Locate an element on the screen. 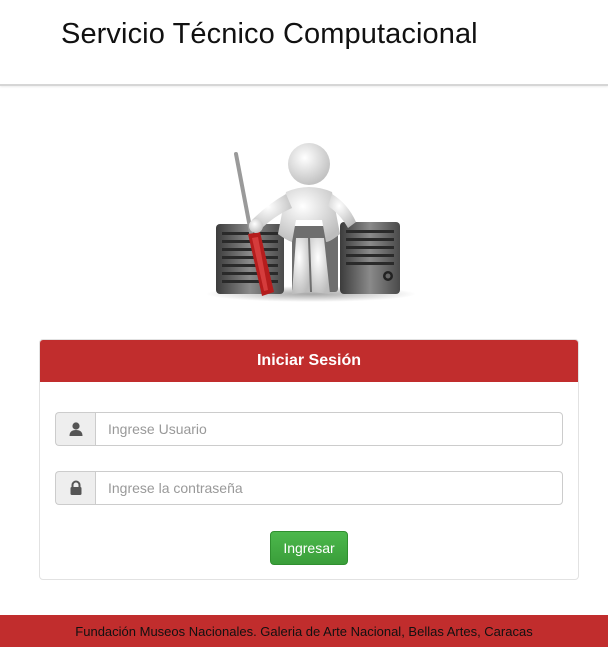 This screenshot has height=647, width=608. hero-illustration is located at coordinates (311, 225).